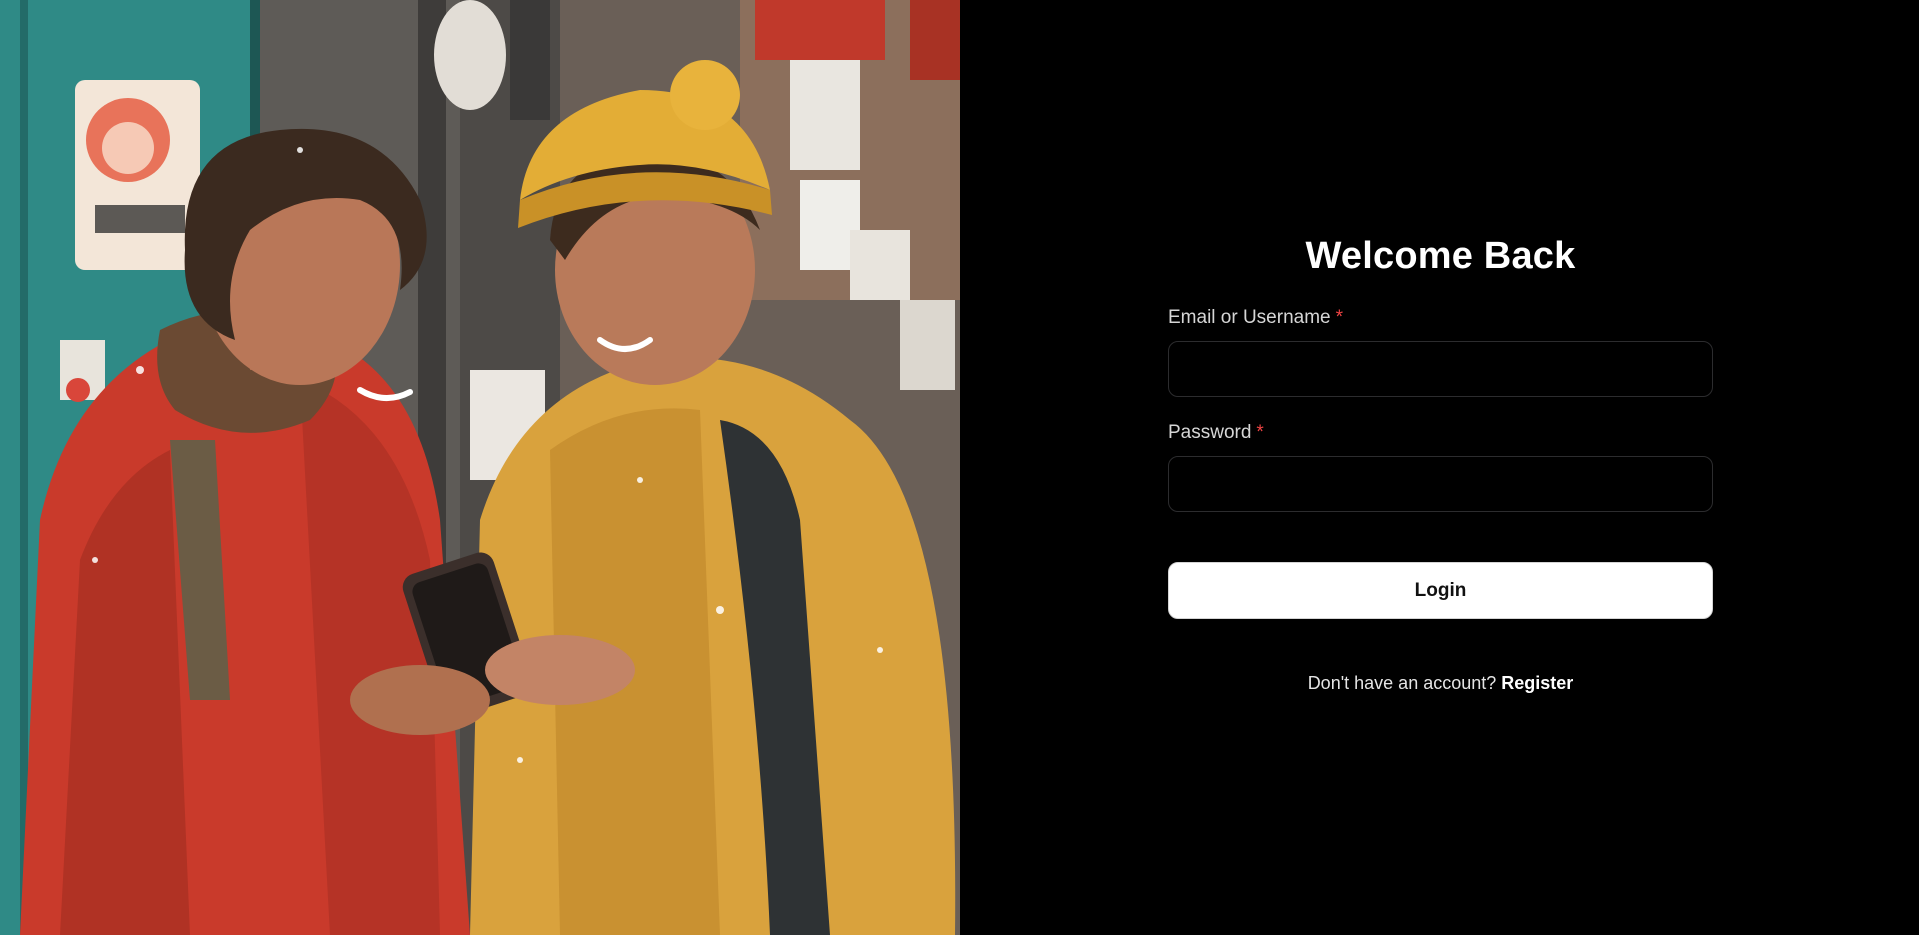 Image resolution: width=1919 pixels, height=935 pixels. Describe the element at coordinates (1402, 683) in the screenshot. I see `register-prompt-text: Don't have an account?` at that location.